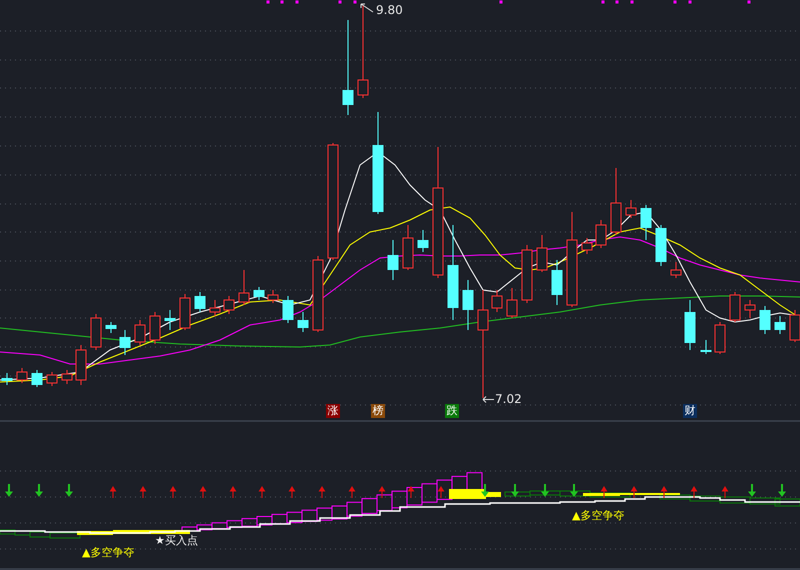 Image resolution: width=800 pixels, height=570 pixels. What do you see at coordinates (488, 399) in the screenshot?
I see `left-arrow-icon` at bounding box center [488, 399].